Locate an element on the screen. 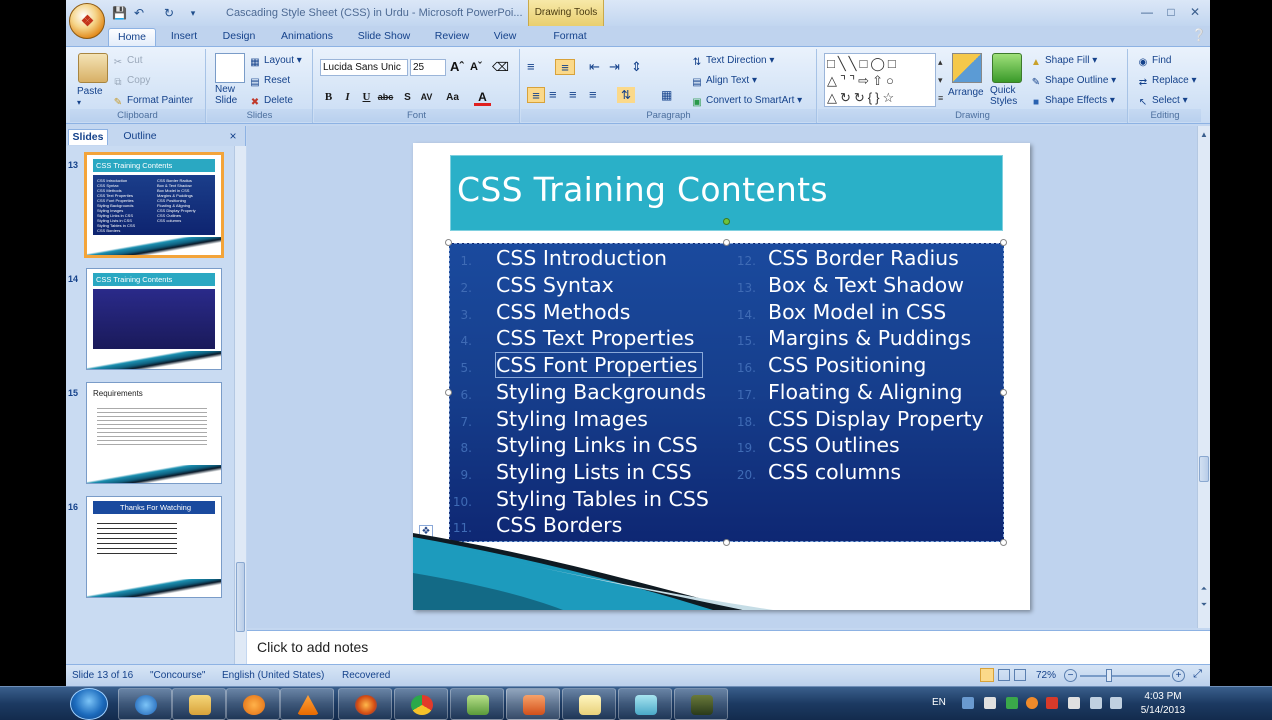 The image size is (1272, 720). zoom-slider is located at coordinates (1125, 676).